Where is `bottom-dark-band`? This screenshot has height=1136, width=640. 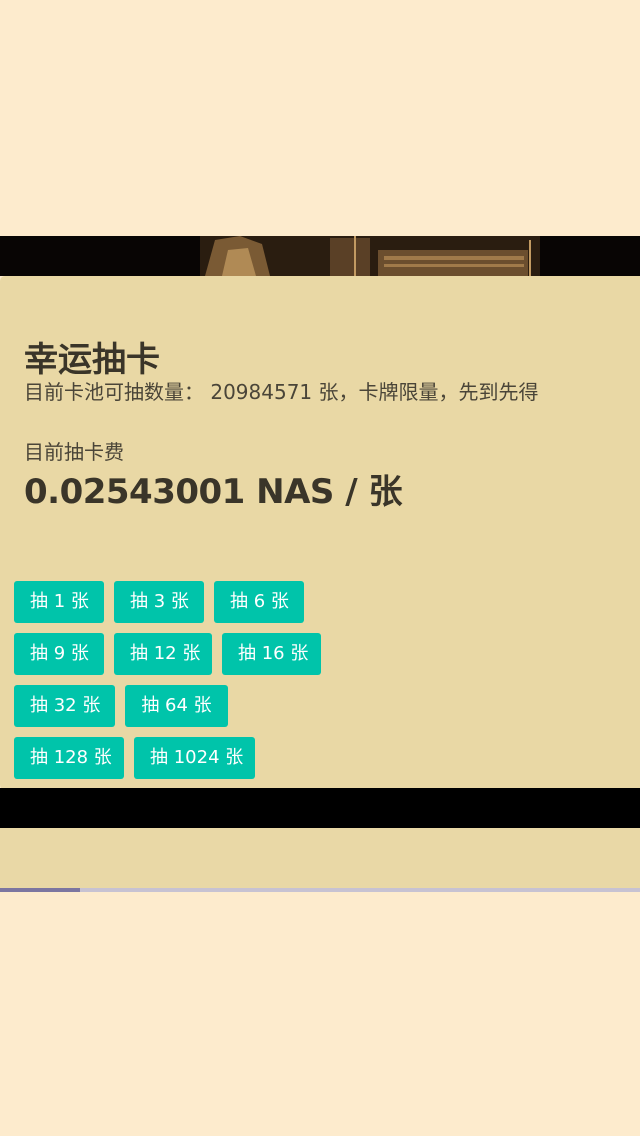
bottom-dark-band is located at coordinates (320, 808).